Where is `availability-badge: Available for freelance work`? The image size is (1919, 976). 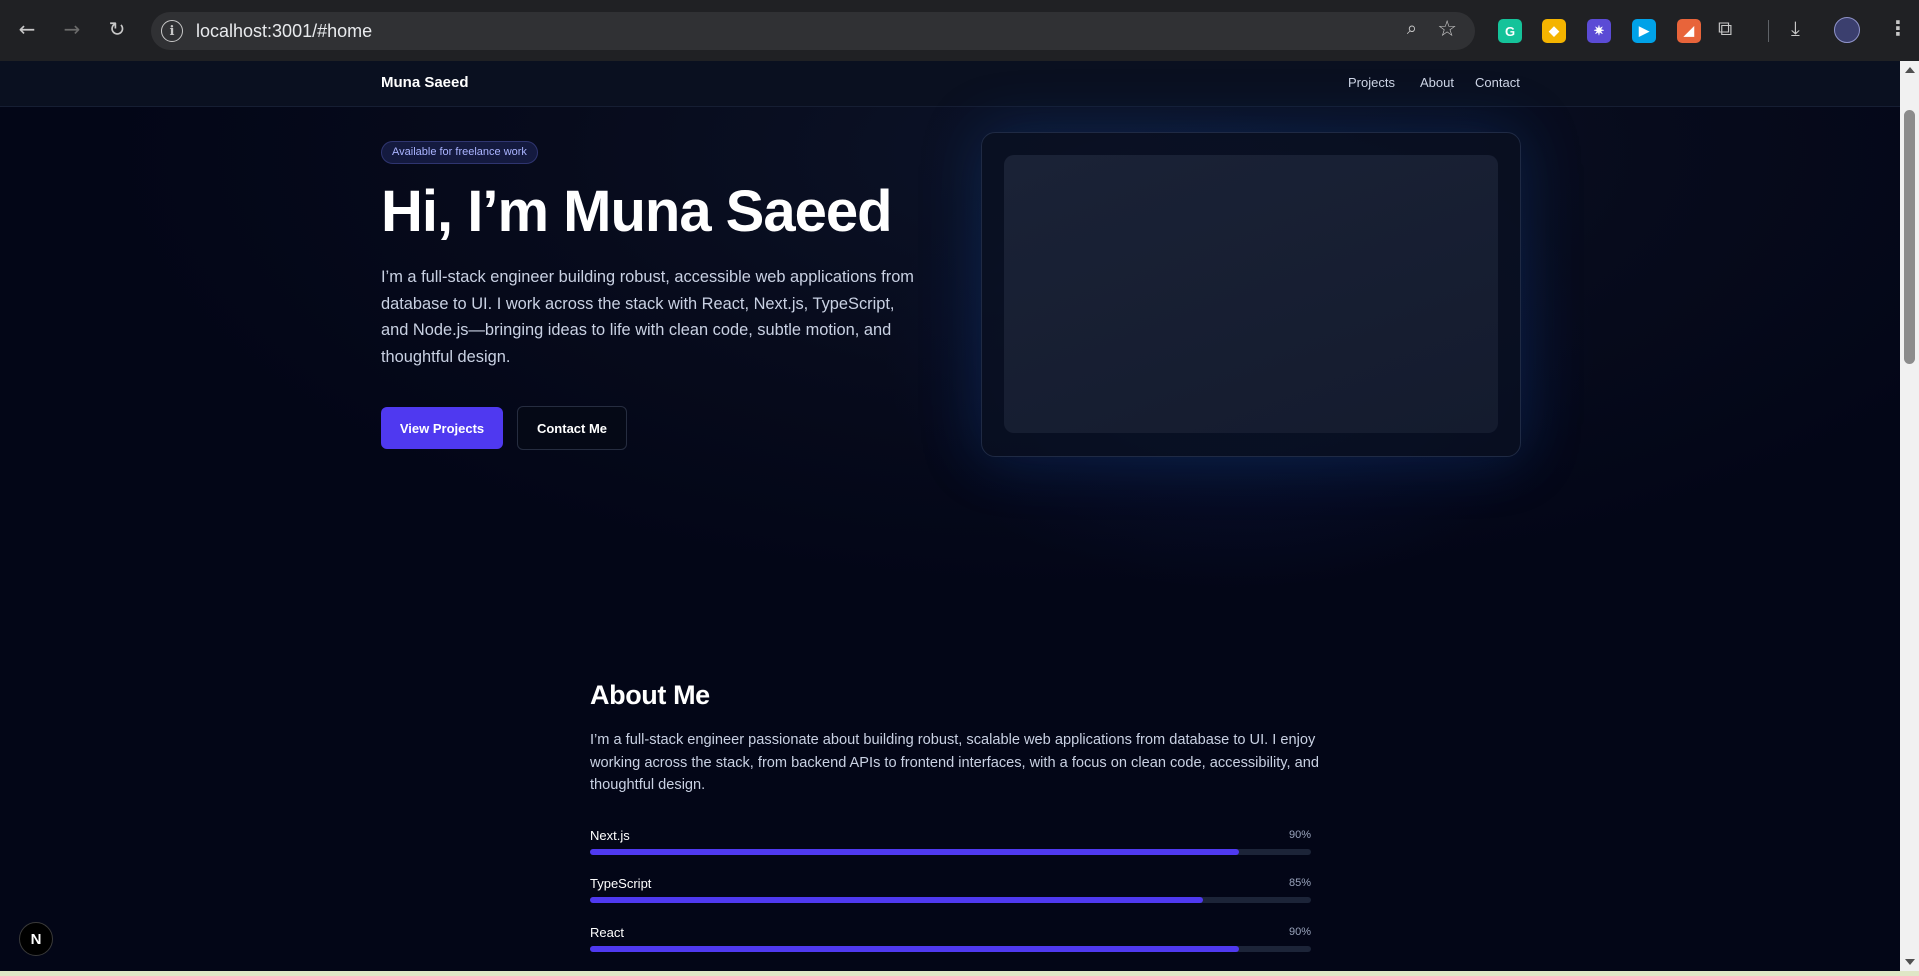 availability-badge: Available for freelance work is located at coordinates (459, 152).